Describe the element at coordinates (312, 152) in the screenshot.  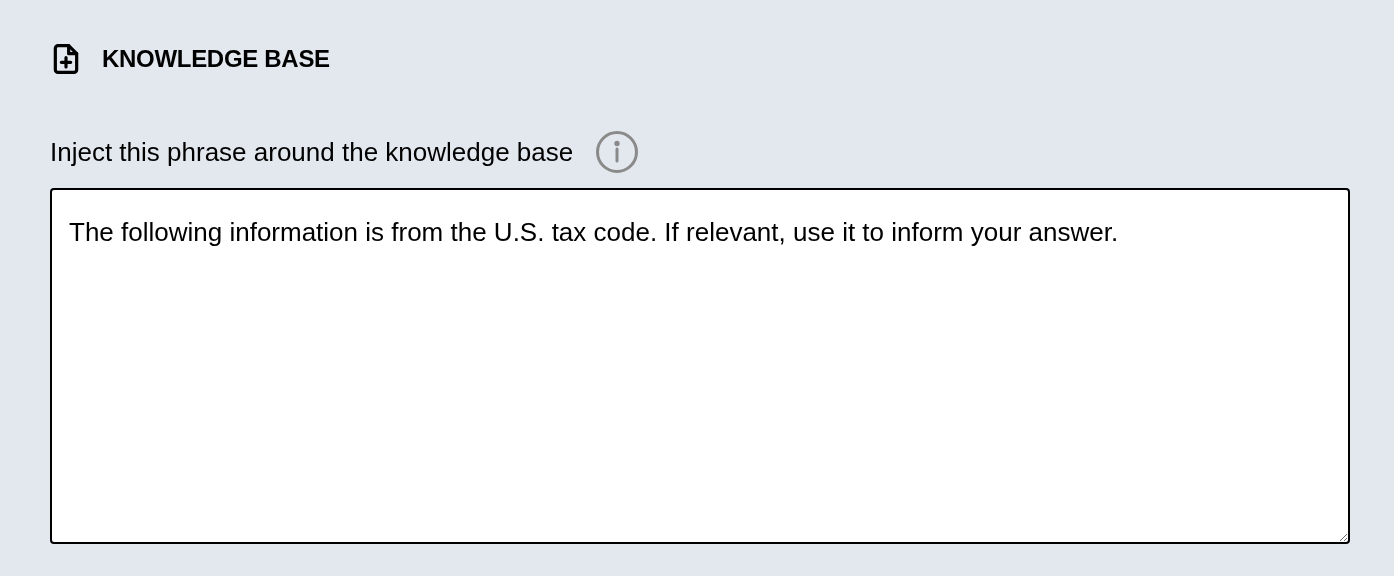
I see `field-label: Inject this phrase around the knowledge base` at that location.